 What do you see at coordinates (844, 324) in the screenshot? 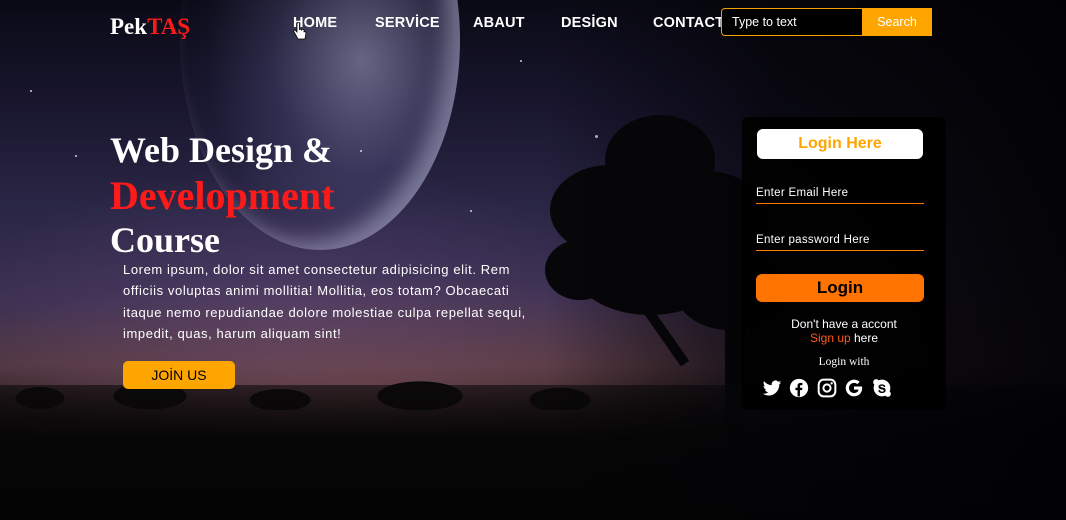
I see `no-account-label: Don't have a accont` at bounding box center [844, 324].